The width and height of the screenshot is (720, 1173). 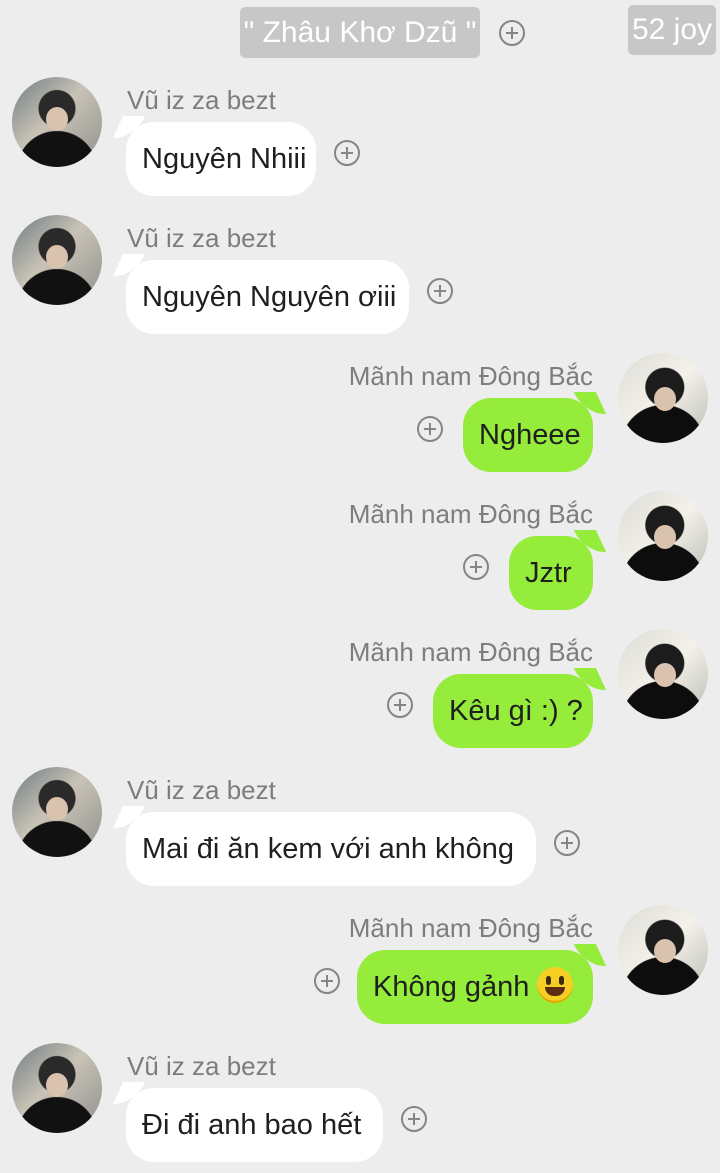 What do you see at coordinates (360, 32) in the screenshot?
I see `group-name-chip: " Zhâu Khơ Dzũ "` at bounding box center [360, 32].